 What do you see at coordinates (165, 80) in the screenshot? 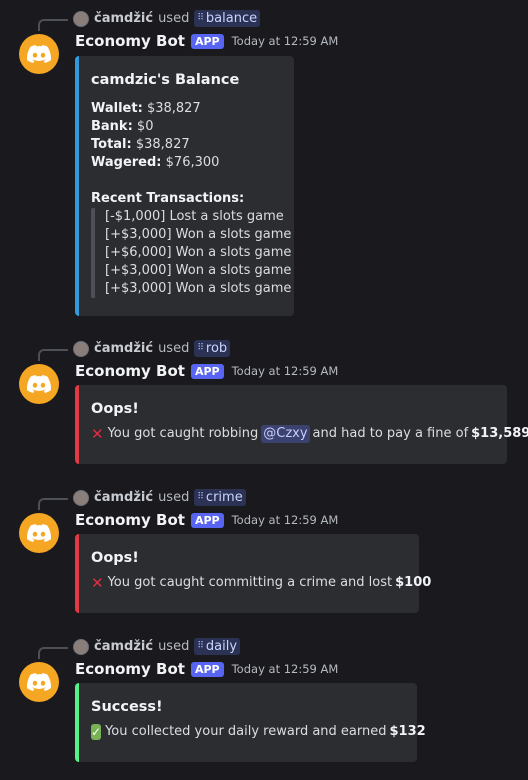
I see `embed-title: camdzic's Balance` at bounding box center [165, 80].